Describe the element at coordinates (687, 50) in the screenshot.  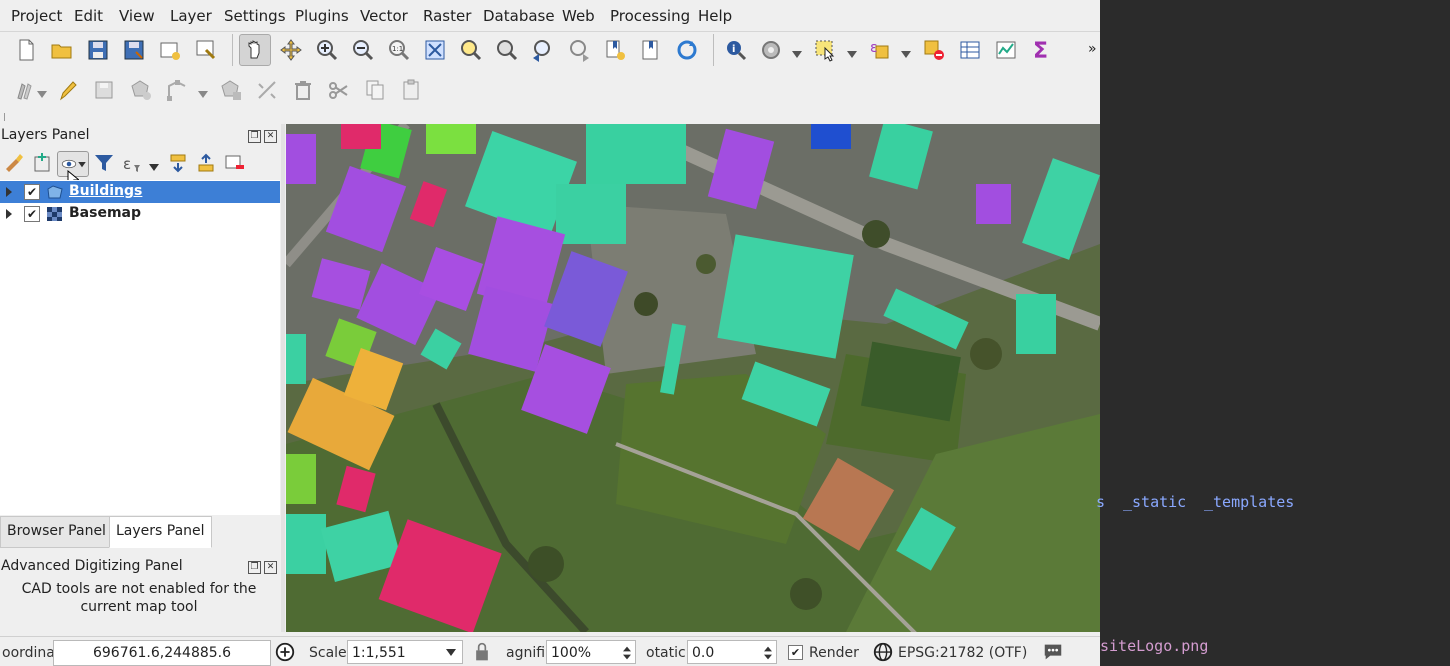
I see `refresh-icon` at that location.